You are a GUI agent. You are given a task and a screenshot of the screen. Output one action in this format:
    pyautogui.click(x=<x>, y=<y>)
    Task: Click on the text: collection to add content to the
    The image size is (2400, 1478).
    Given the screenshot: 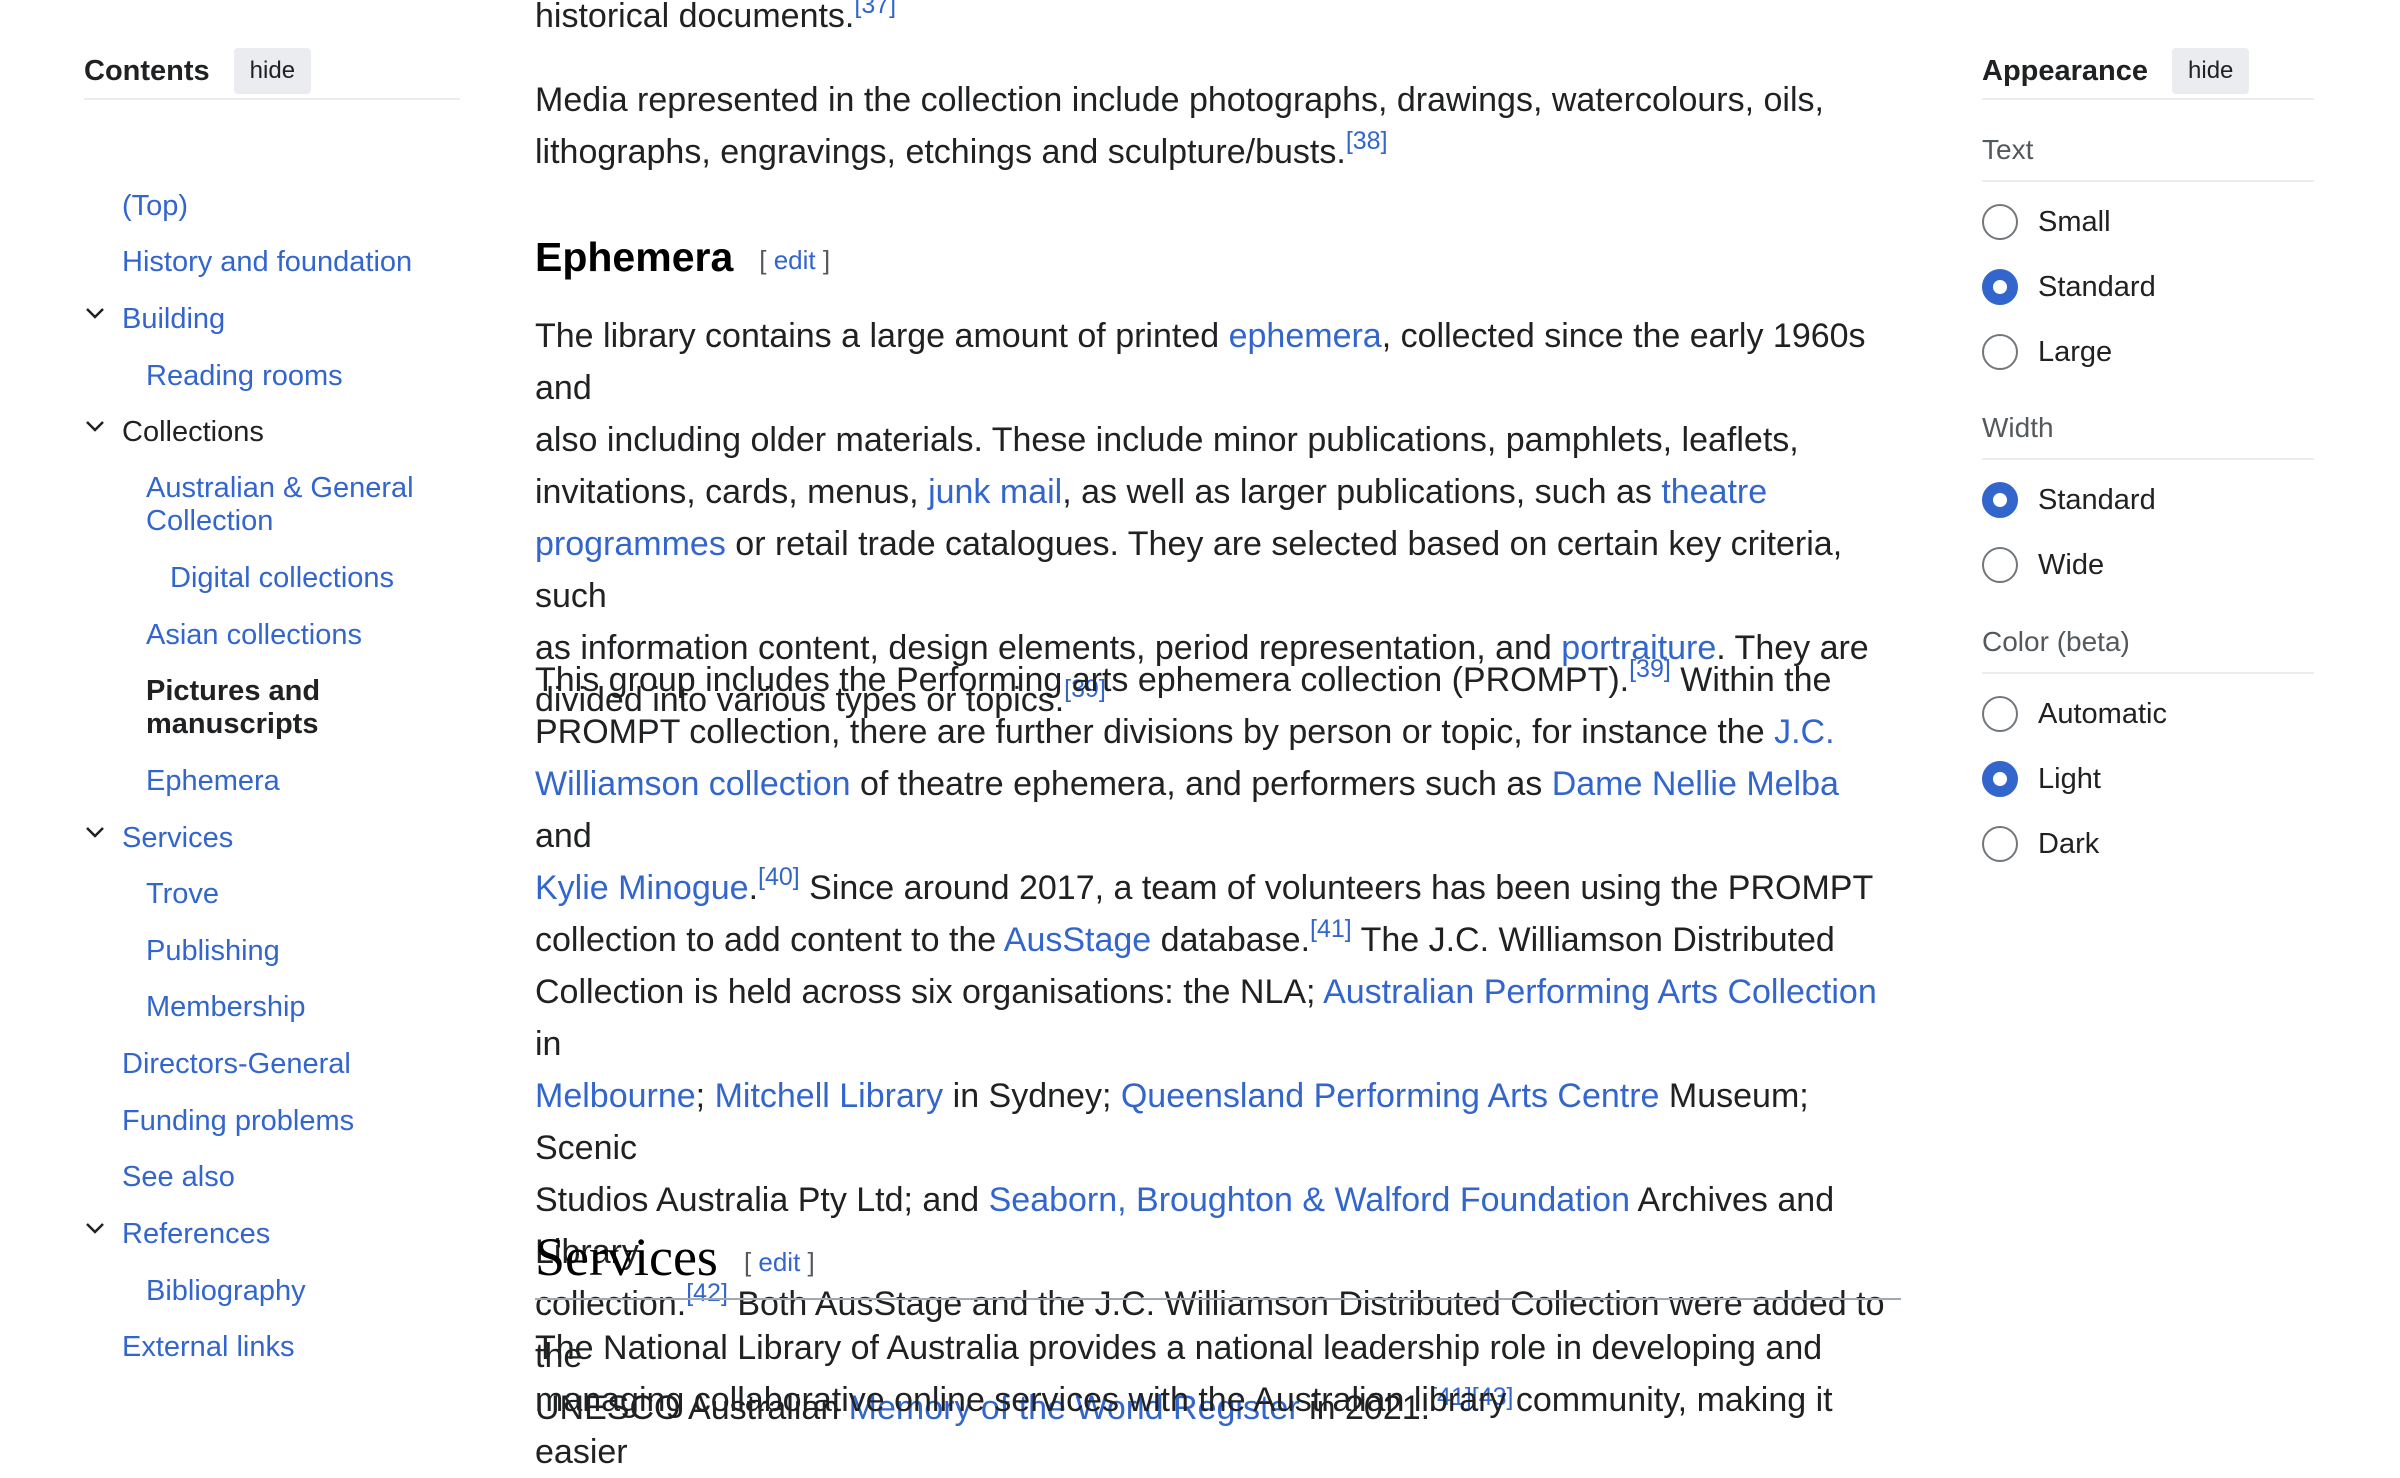 What is the action you would take?
    pyautogui.click(x=769, y=940)
    